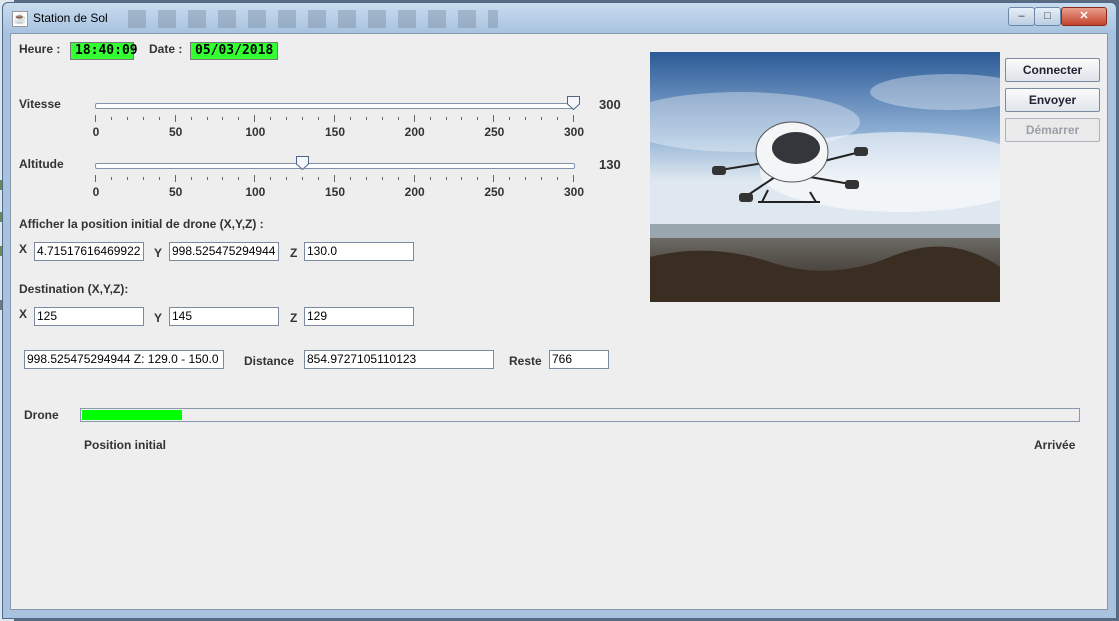  What do you see at coordinates (294, 318) in the screenshot?
I see `destination-z-label: Z` at bounding box center [294, 318].